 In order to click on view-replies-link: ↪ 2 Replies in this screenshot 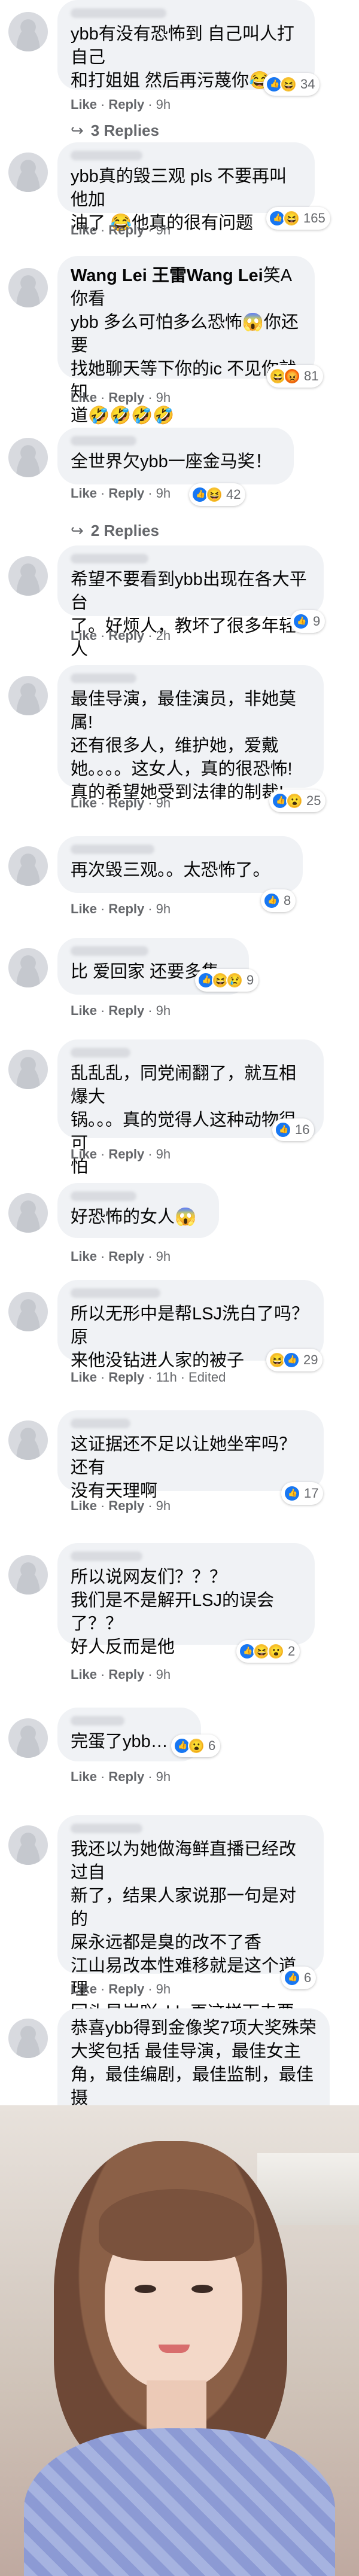, I will do `click(115, 531)`.